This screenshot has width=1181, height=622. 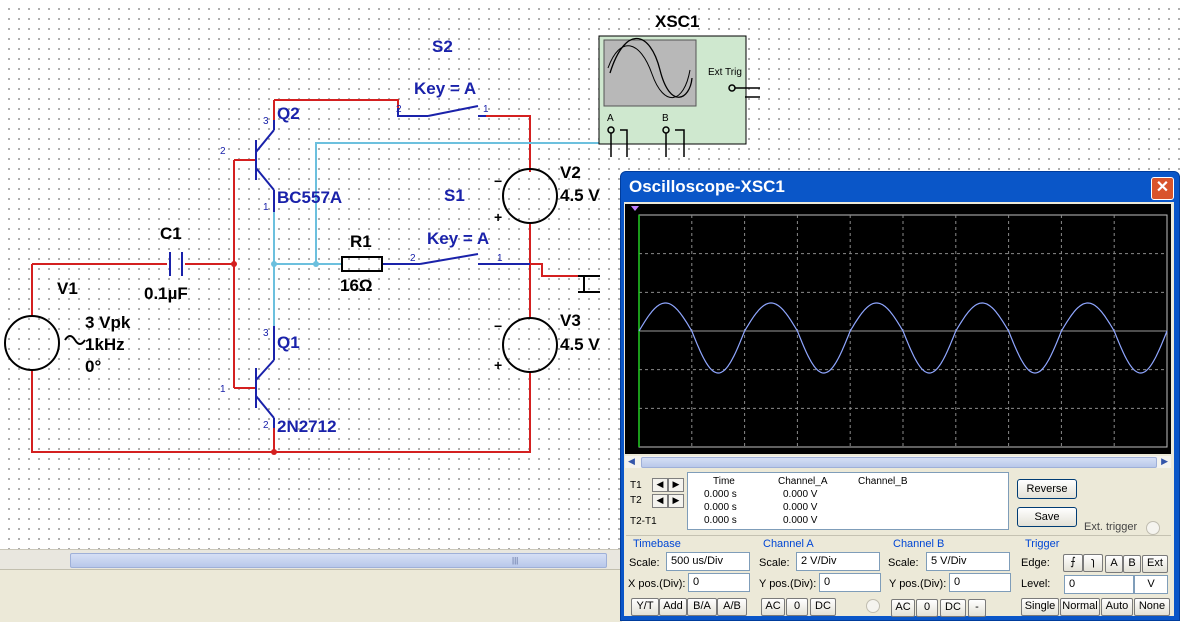 What do you see at coordinates (644, 563) in the screenshot?
I see `timebase-scale-label: Scale:` at bounding box center [644, 563].